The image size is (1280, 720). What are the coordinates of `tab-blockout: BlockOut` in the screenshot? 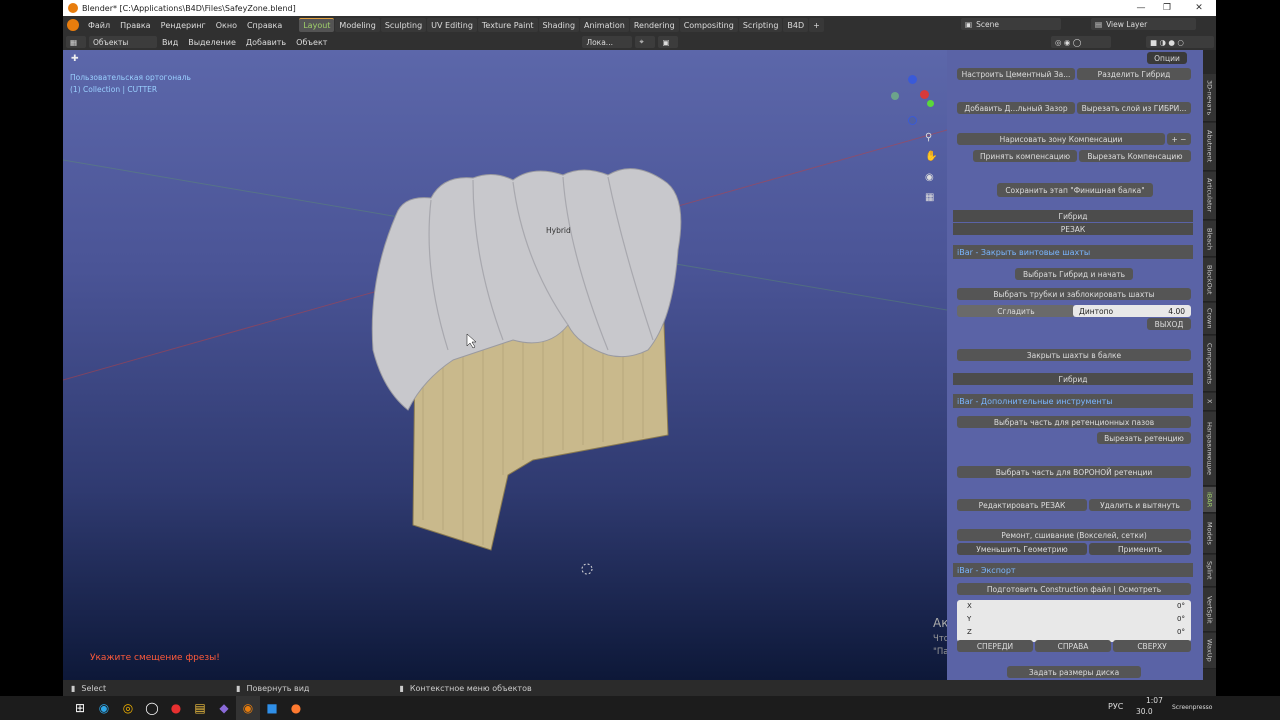 It's located at (1209, 280).